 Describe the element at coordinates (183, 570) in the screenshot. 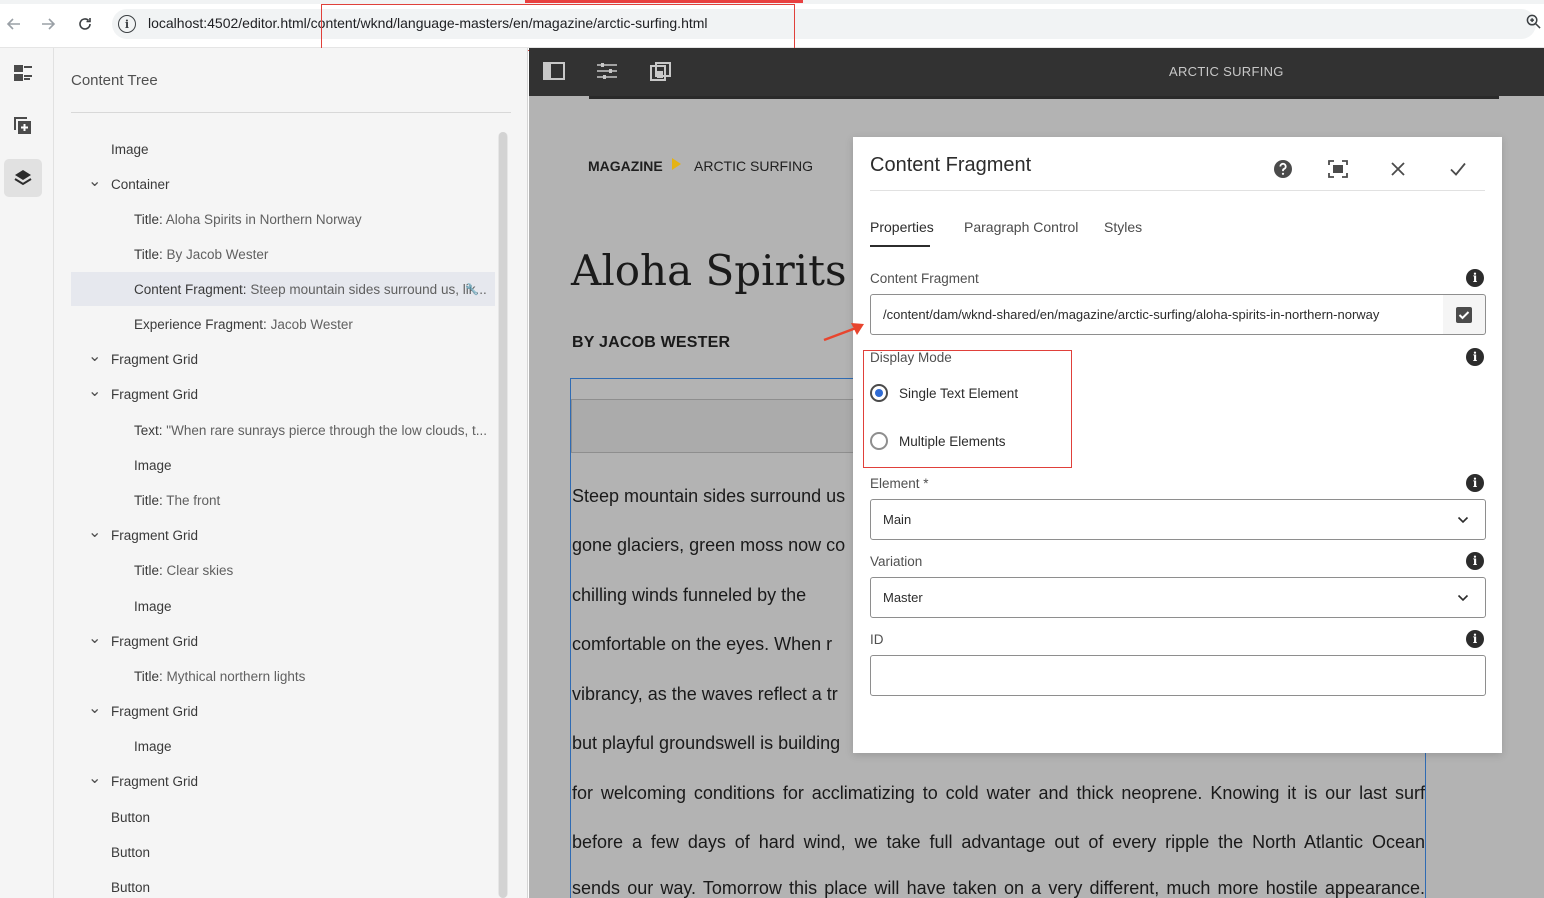

I see `tree-item-label: Title: Clear skies` at that location.